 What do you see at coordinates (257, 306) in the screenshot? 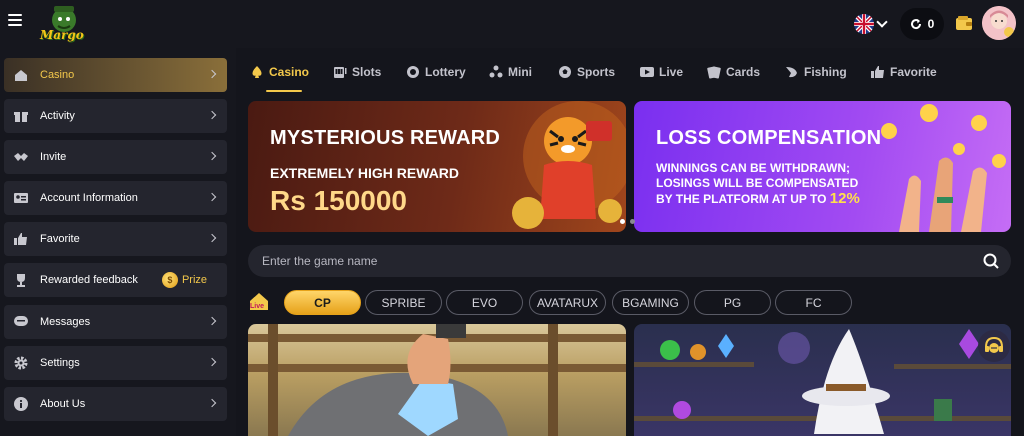
I see `svg-text: Live` at bounding box center [257, 306].